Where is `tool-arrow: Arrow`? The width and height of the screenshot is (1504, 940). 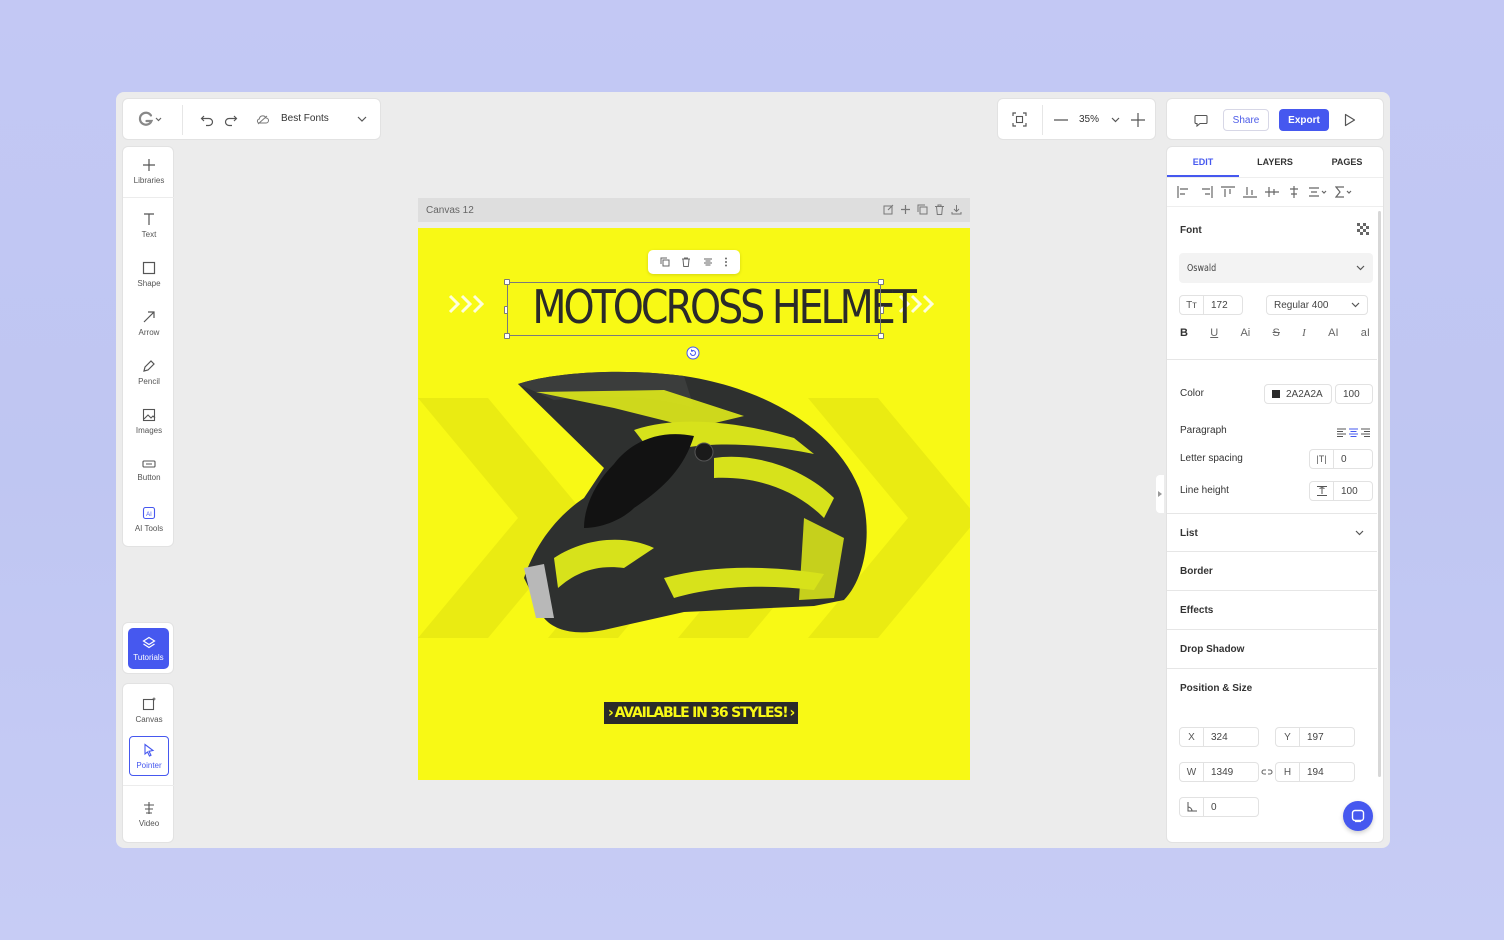 tool-arrow: Arrow is located at coordinates (149, 323).